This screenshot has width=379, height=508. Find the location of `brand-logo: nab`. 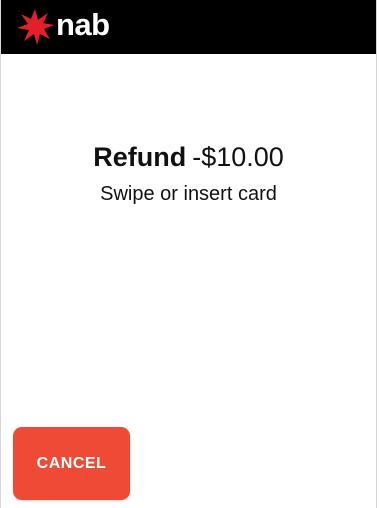

brand-logo: nab is located at coordinates (62, 26).